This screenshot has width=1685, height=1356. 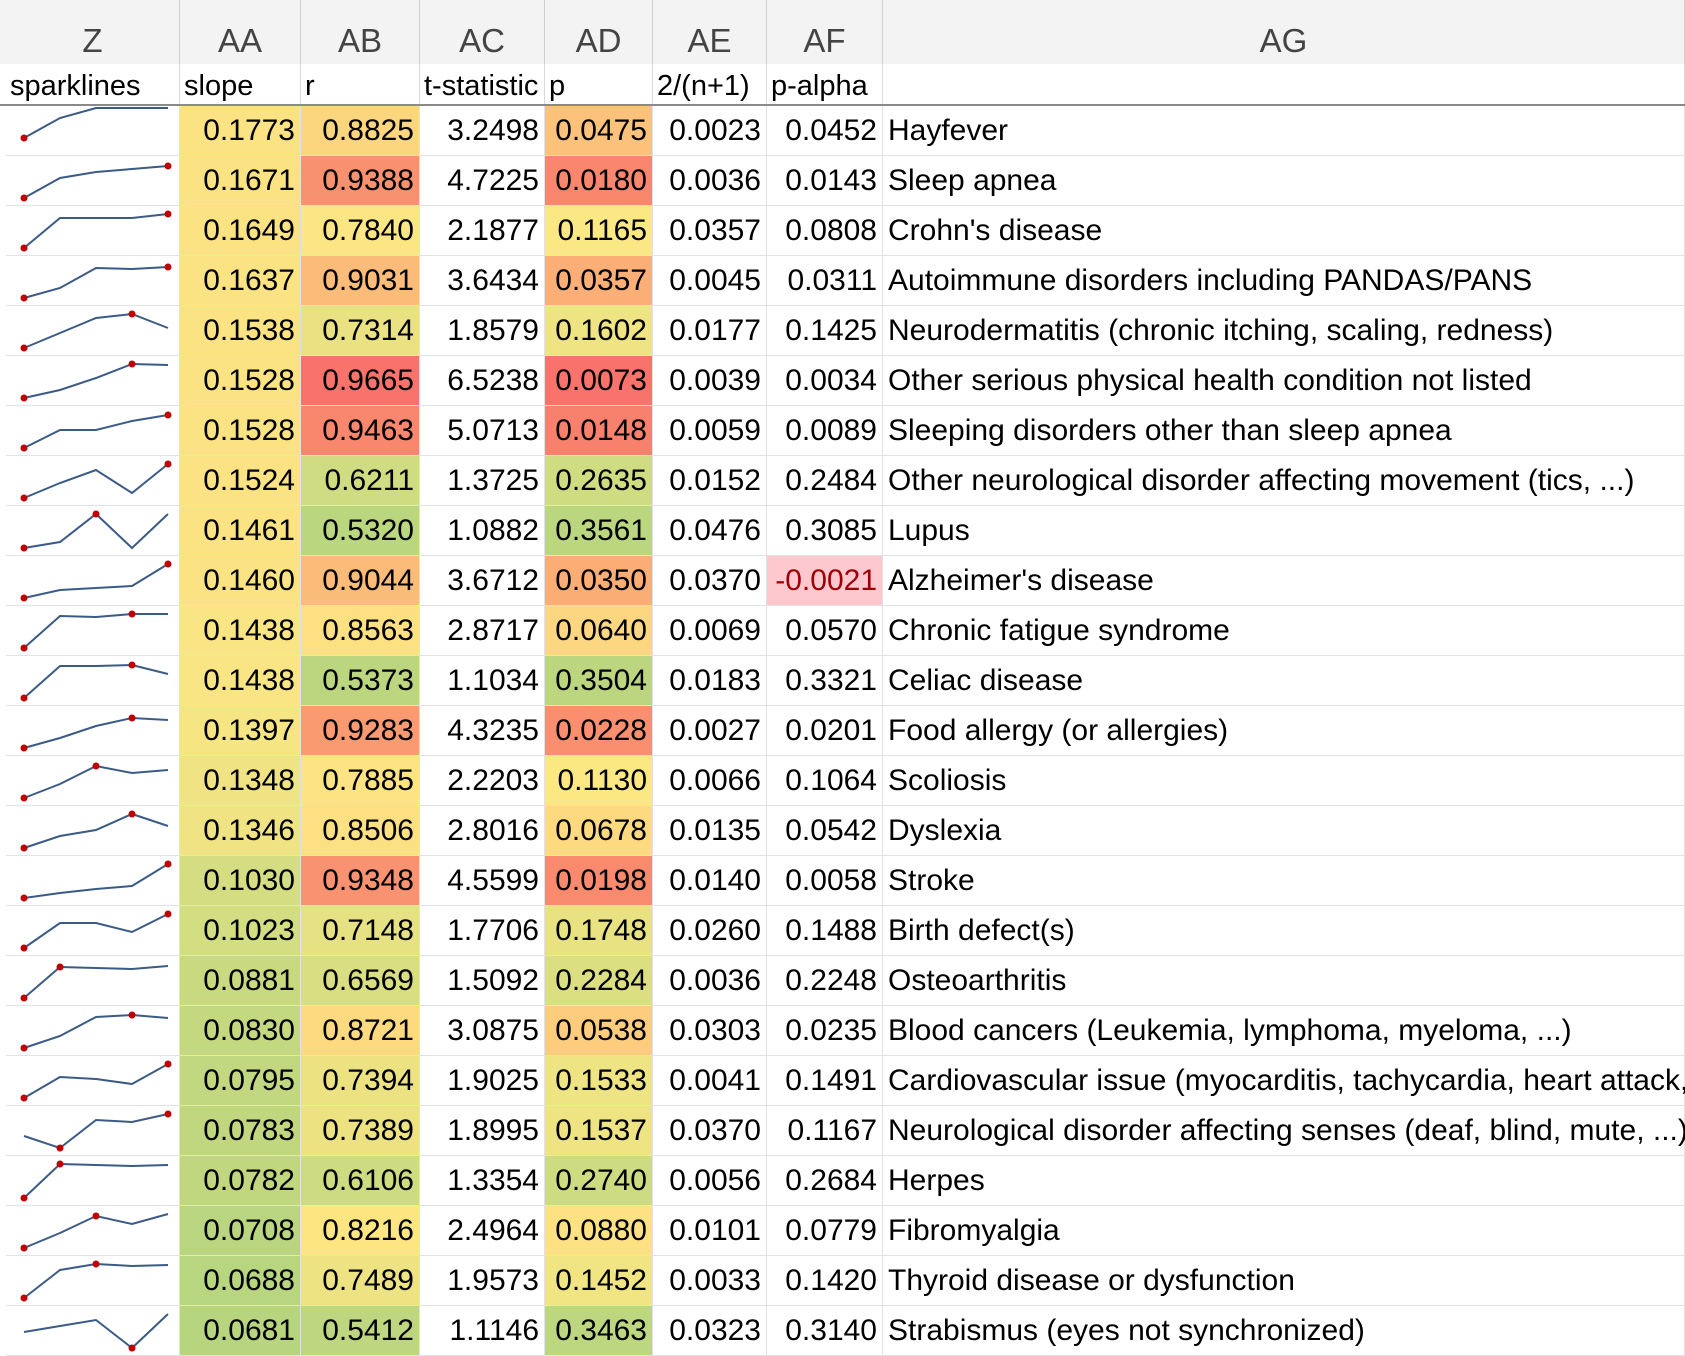 I want to click on slope-cell: 0.1030, so click(x=240, y=881).